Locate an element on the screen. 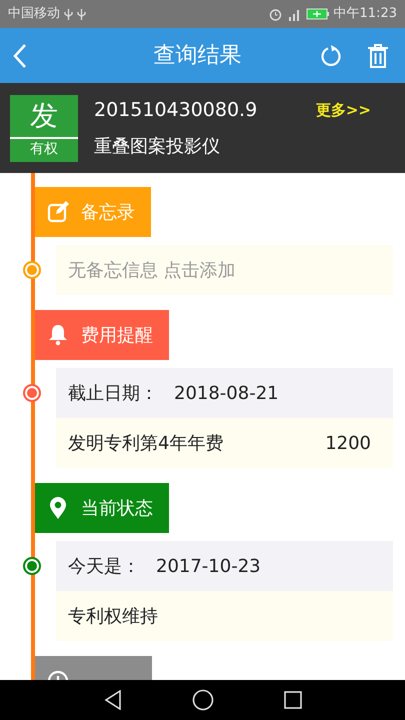 The image size is (405, 720). carrier-name: 中国移动 is located at coordinates (34, 14).